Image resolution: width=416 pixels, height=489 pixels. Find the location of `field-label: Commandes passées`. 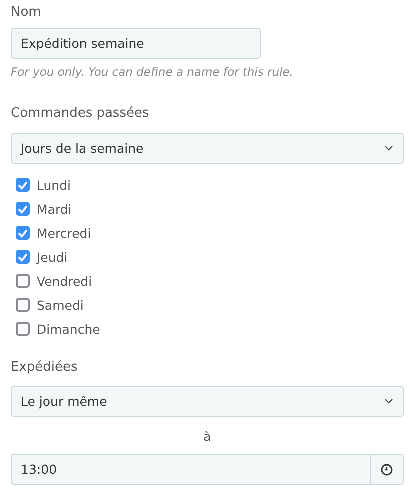

field-label: Commandes passées is located at coordinates (80, 114).